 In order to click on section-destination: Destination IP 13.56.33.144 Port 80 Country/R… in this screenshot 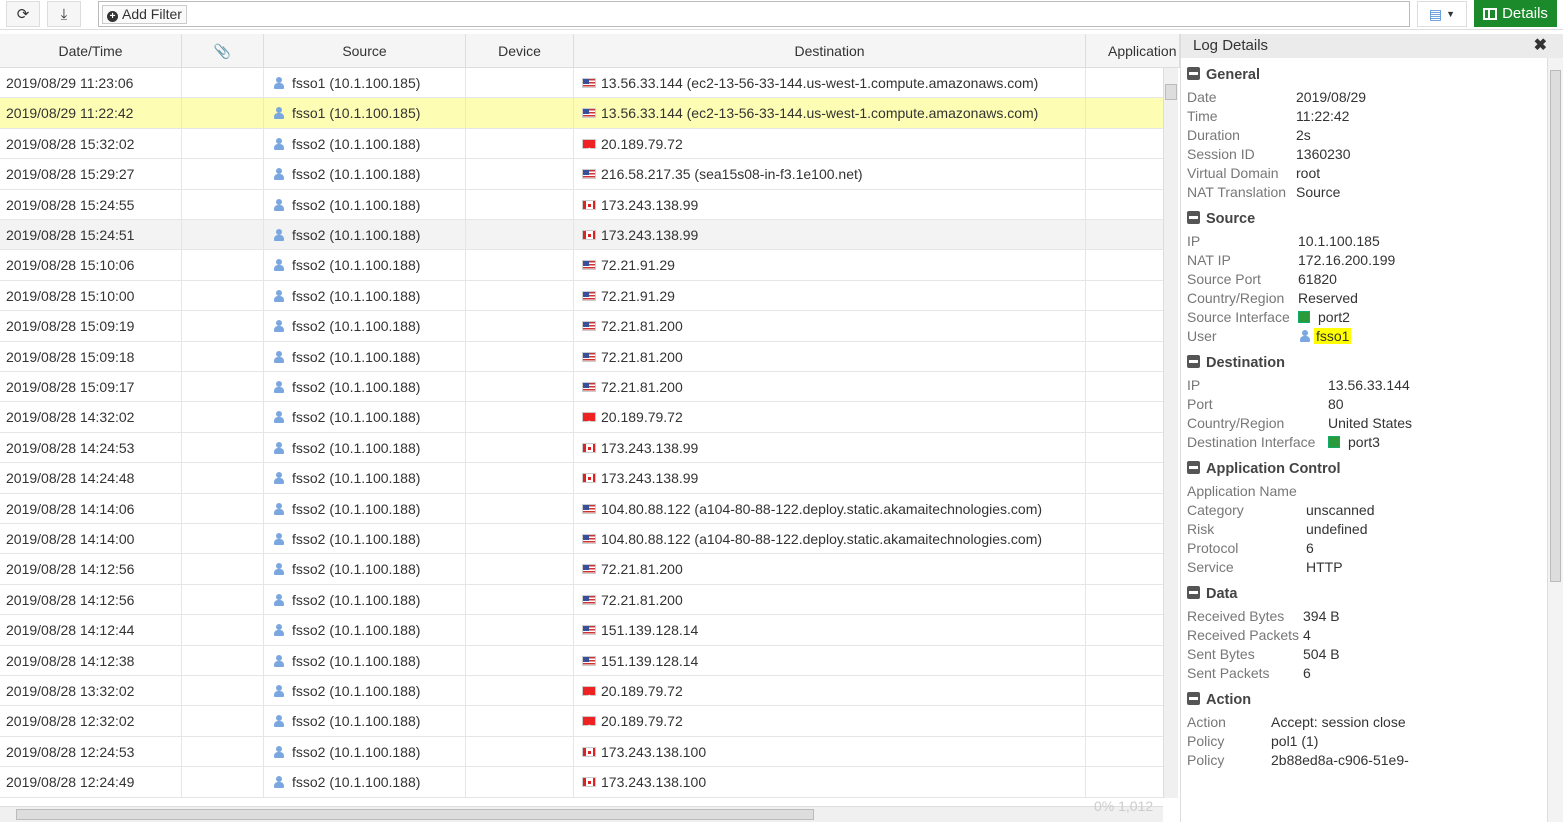, I will do `click(1367, 402)`.